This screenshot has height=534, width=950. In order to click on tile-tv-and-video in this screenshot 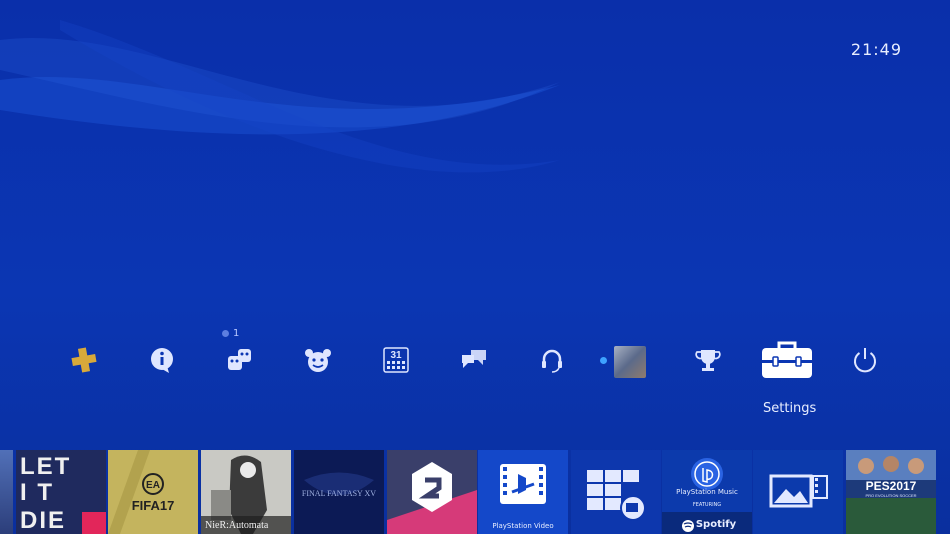, I will do `click(616, 492)`.